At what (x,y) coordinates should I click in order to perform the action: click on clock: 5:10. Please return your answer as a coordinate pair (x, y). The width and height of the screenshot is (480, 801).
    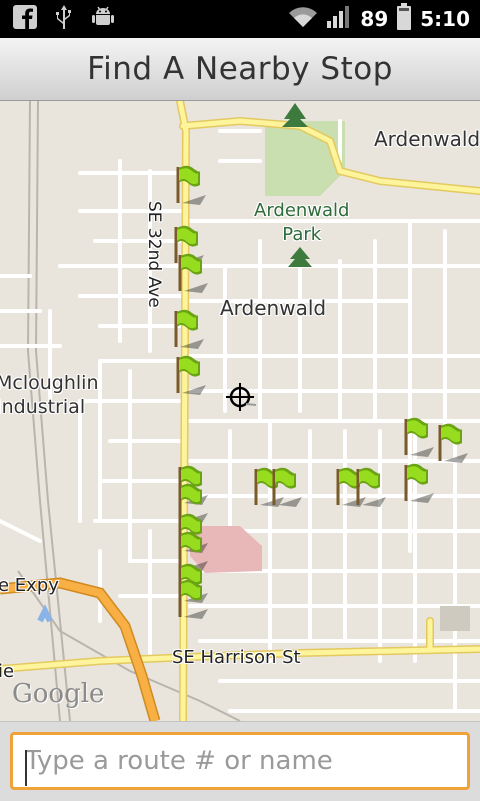
    Looking at the image, I should click on (445, 19).